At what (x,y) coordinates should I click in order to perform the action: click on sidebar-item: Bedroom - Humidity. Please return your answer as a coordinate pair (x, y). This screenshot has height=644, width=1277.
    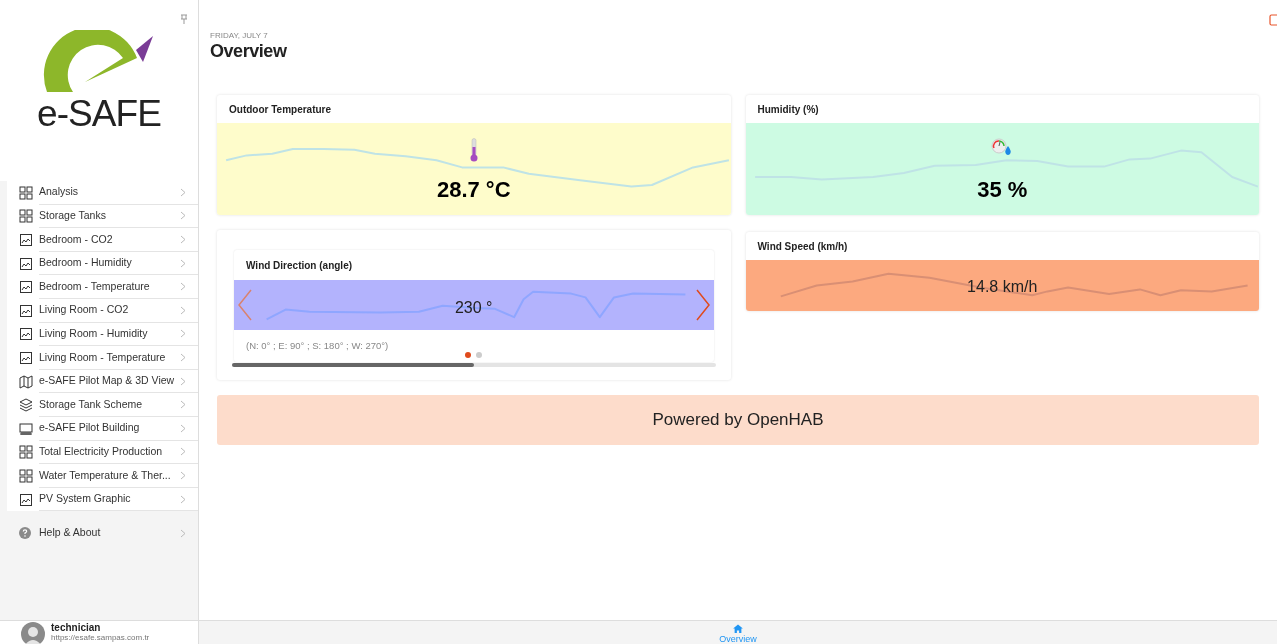
    Looking at the image, I should click on (102, 263).